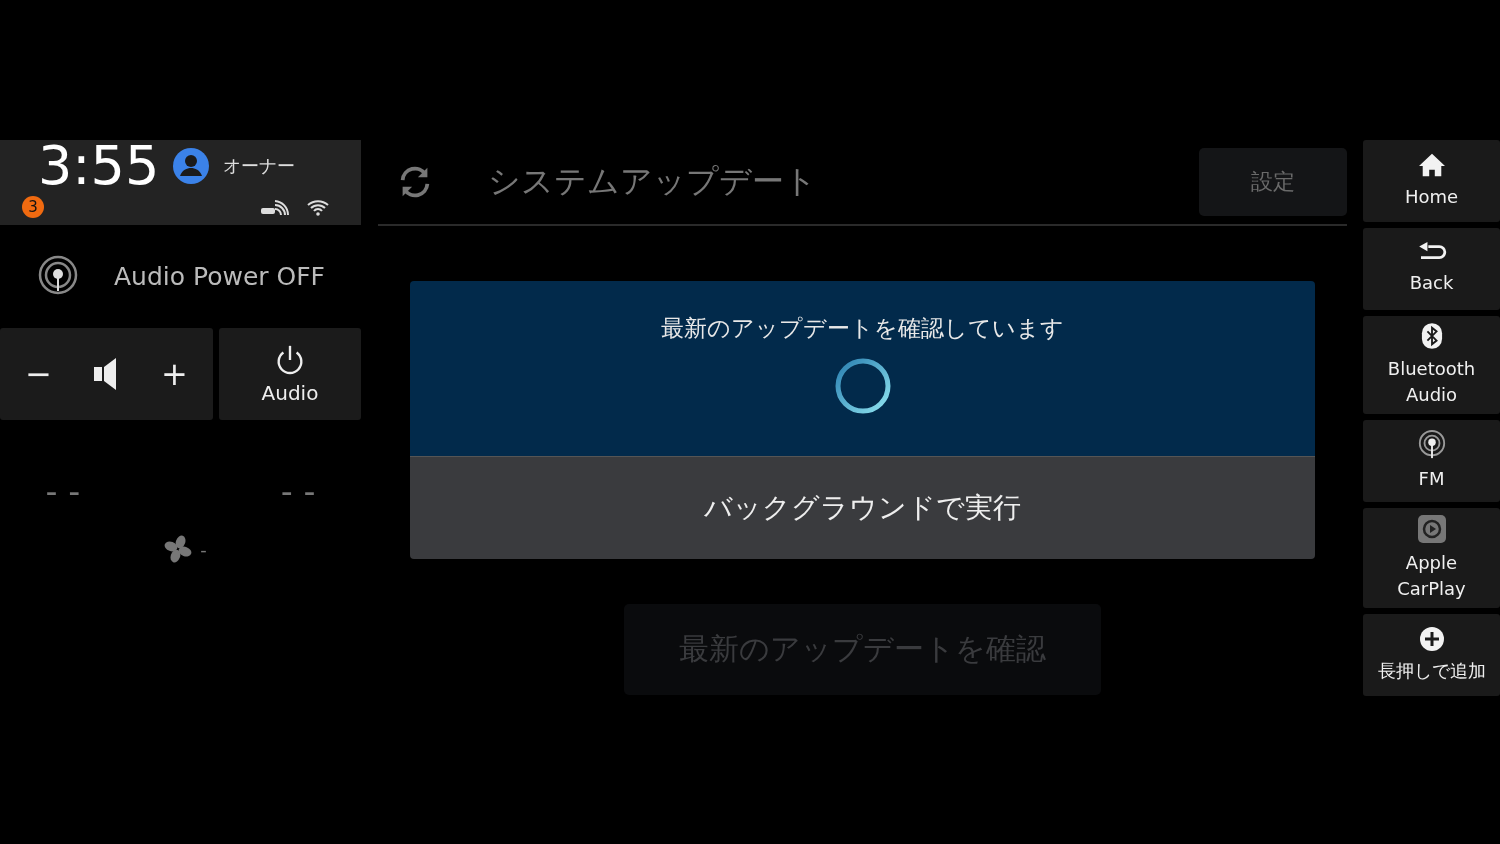 This screenshot has height=844, width=1500. What do you see at coordinates (1431, 558) in the screenshot?
I see `nav-button: Apple CarPlay` at bounding box center [1431, 558].